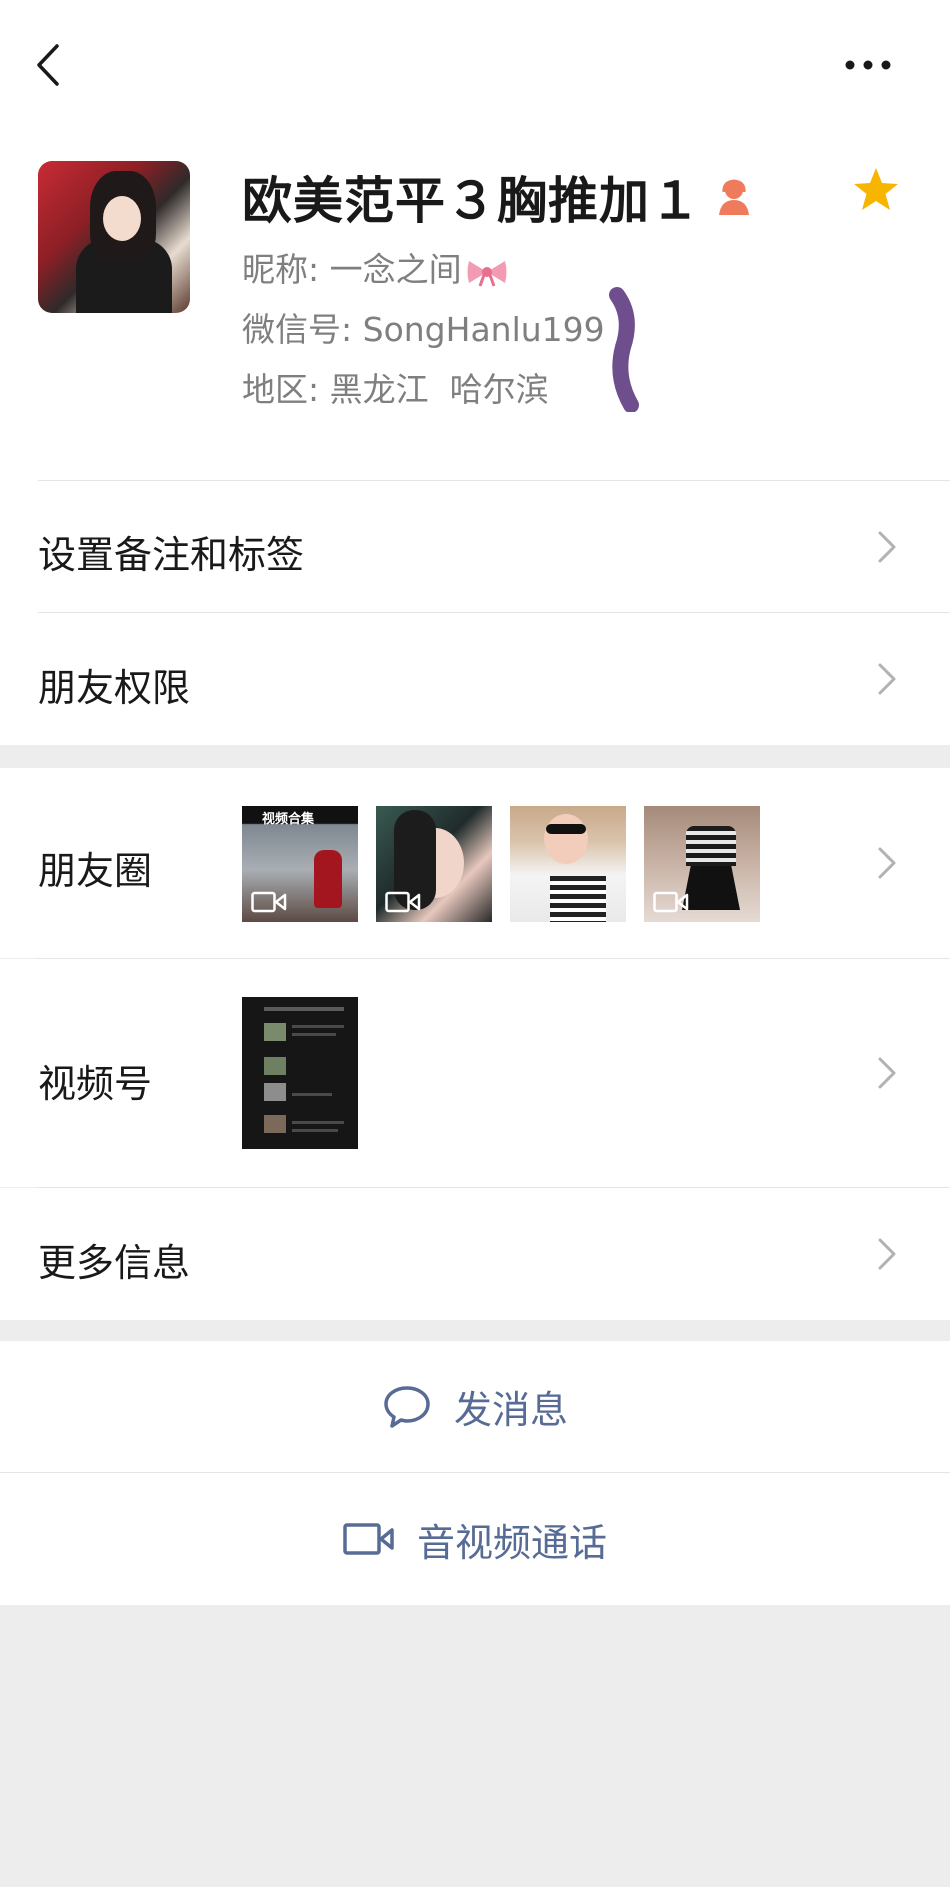 Image resolution: width=950 pixels, height=1887 pixels. I want to click on friend-permissions-row: 朋友权限, so click(475, 679).